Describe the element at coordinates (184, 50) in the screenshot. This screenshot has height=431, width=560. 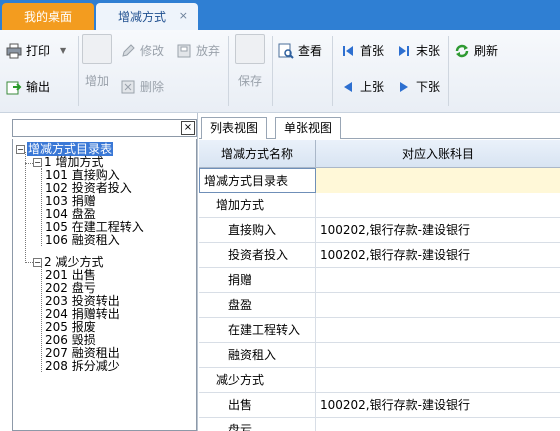
I see `discard-icon` at that location.